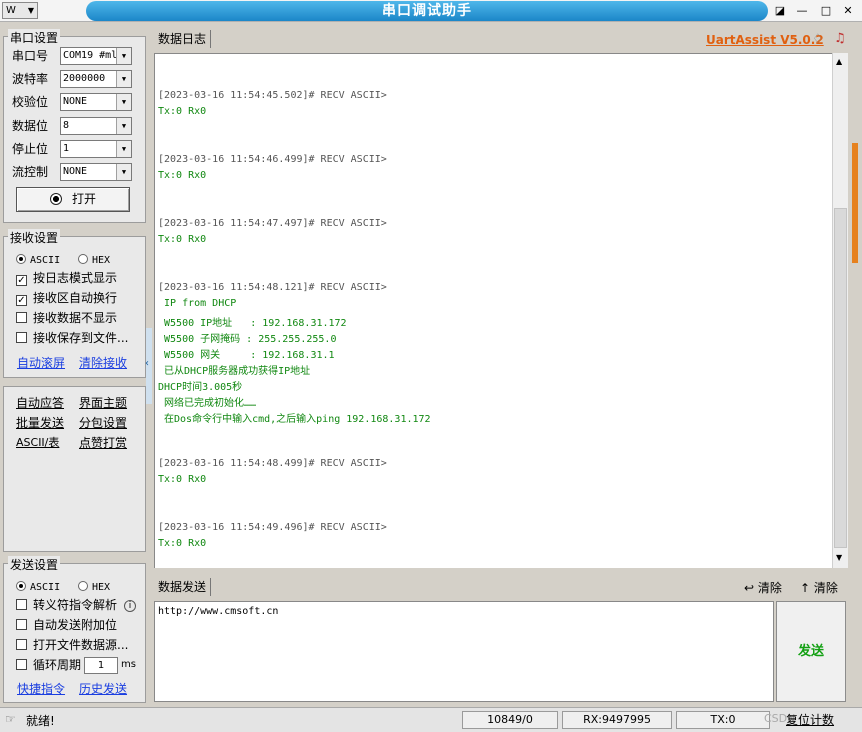 This screenshot has width=862, height=732. What do you see at coordinates (75, 605) in the screenshot?
I see `send-option-label: 转义符指令解析` at bounding box center [75, 605].